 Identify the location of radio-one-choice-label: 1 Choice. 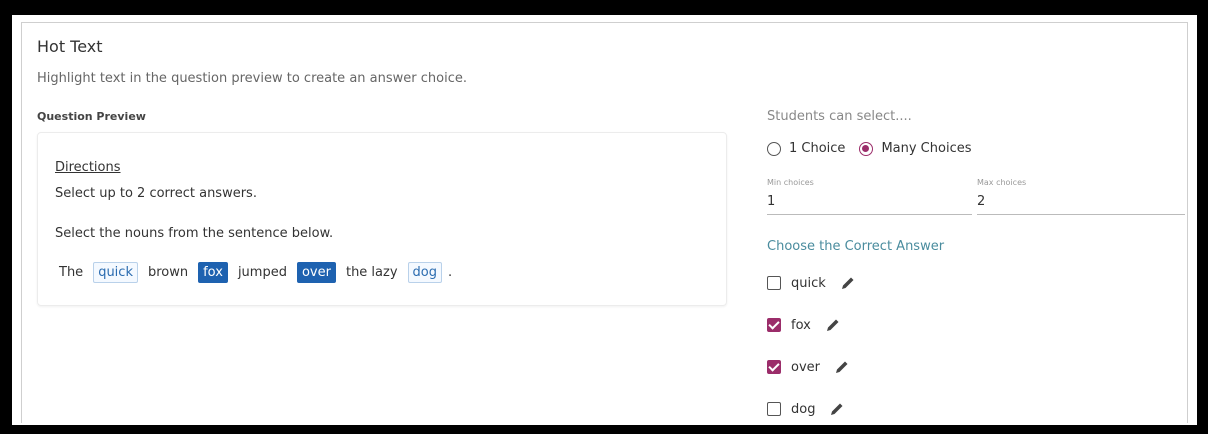
(817, 148).